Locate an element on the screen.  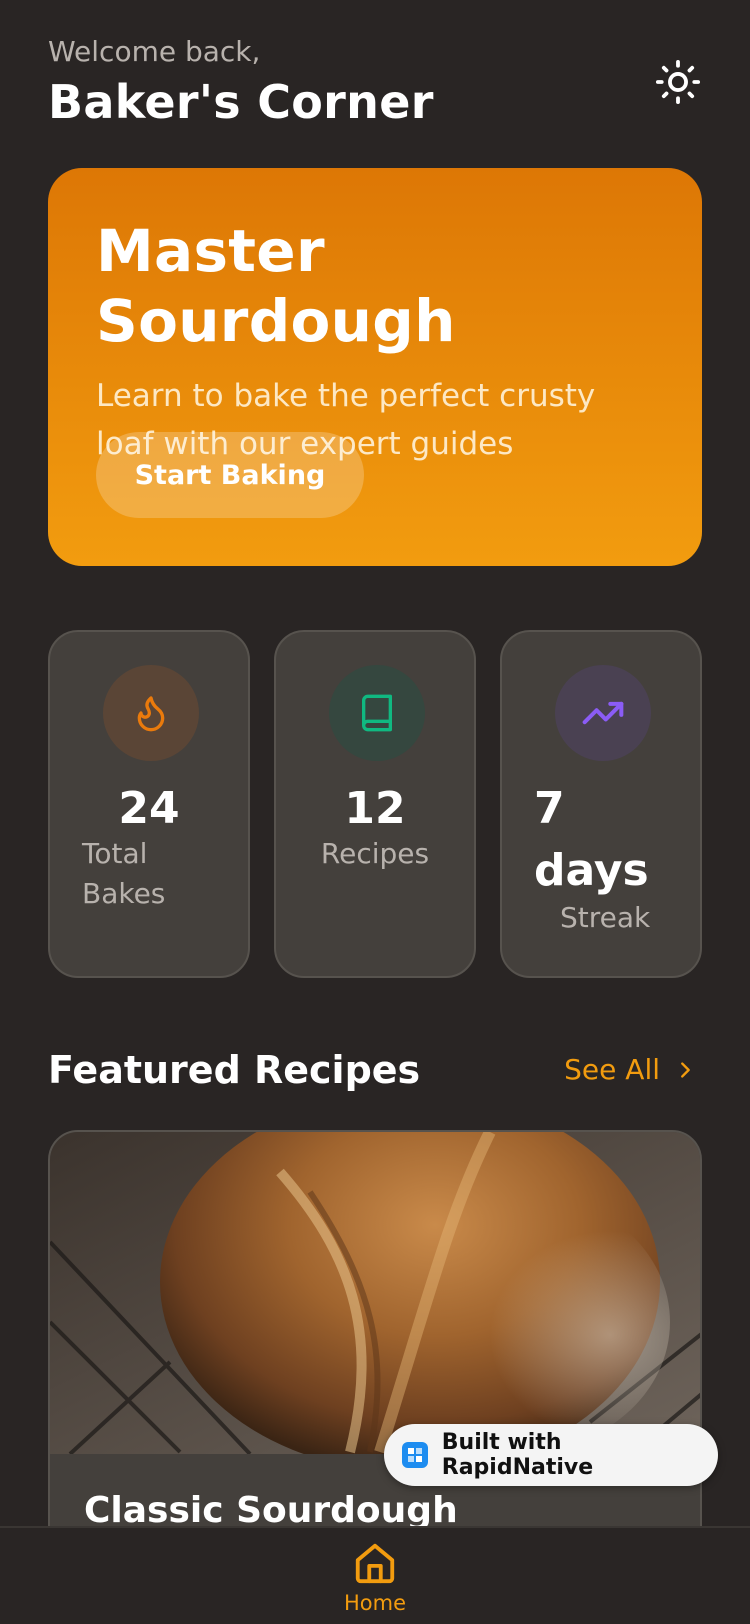
home-icon is located at coordinates (375, 1563).